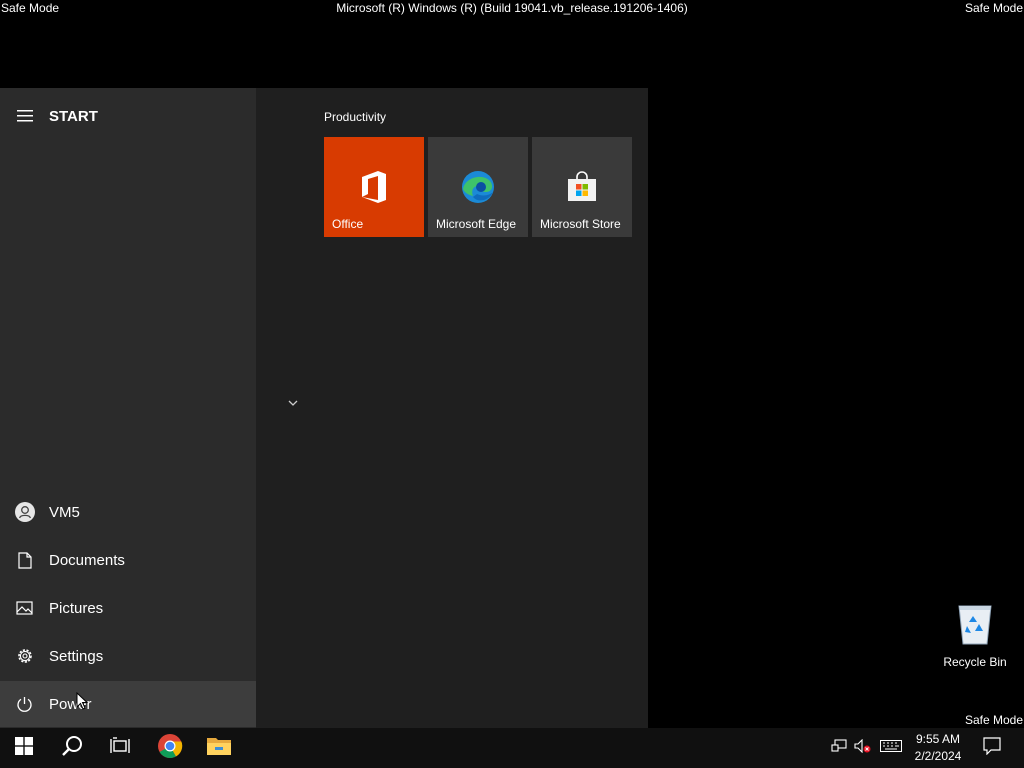 This screenshot has height=768, width=1024. I want to click on tile-group-title: Productivity, so click(355, 117).